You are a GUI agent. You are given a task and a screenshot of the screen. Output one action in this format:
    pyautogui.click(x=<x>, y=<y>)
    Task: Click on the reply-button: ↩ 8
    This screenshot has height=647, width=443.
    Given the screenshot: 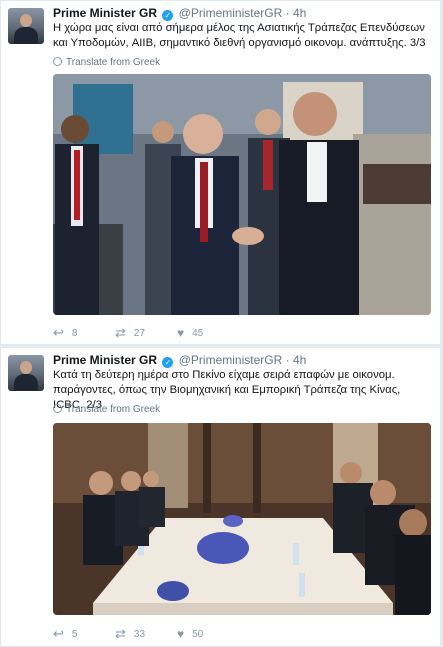 What is the action you would take?
    pyautogui.click(x=84, y=333)
    